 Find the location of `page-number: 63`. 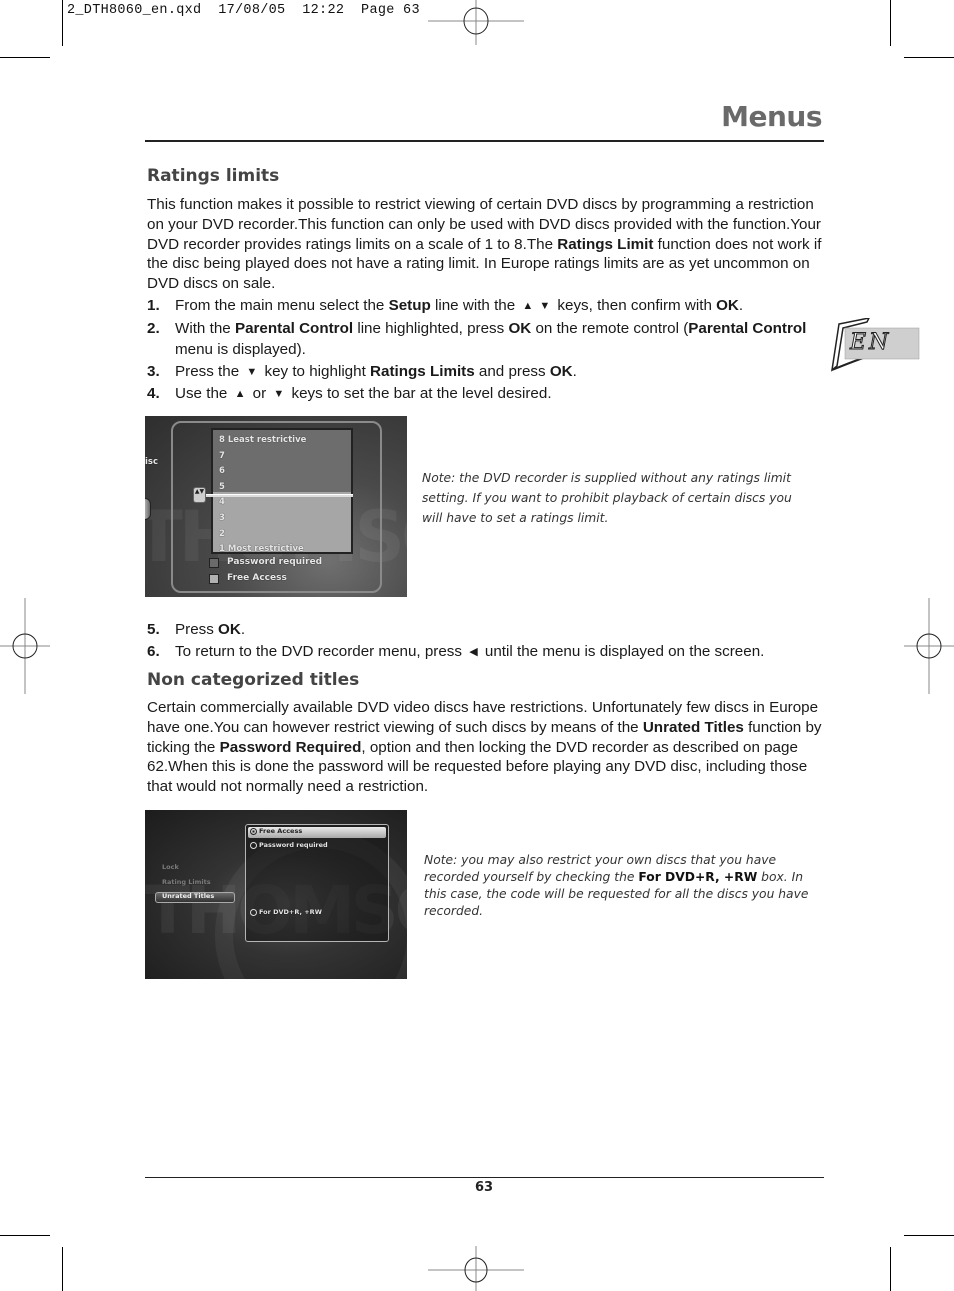

page-number: 63 is located at coordinates (484, 1187).